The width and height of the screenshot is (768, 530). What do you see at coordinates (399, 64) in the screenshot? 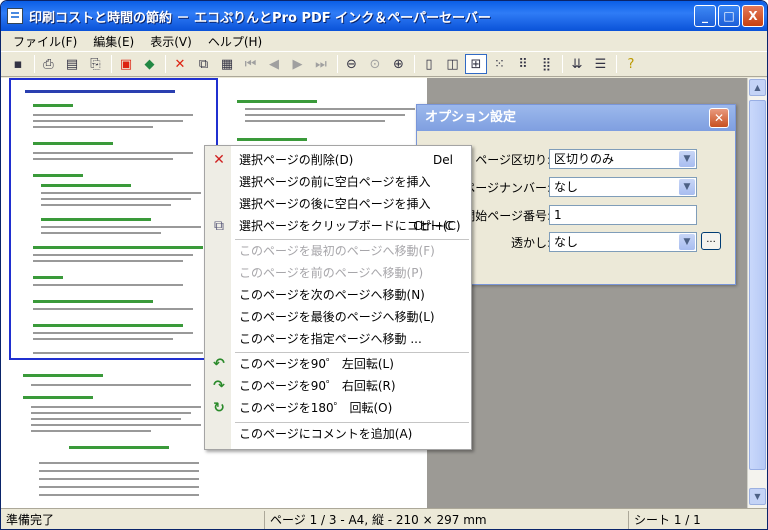
I see `zoom-in-icon: ⊕` at bounding box center [399, 64].